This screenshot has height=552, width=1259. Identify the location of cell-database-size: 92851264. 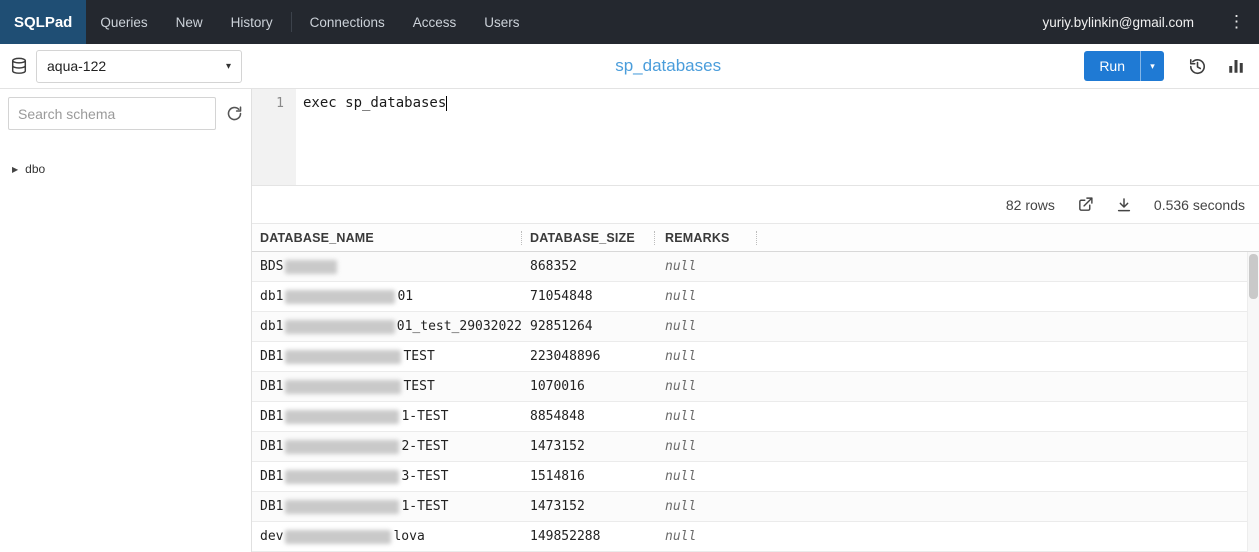
(561, 326).